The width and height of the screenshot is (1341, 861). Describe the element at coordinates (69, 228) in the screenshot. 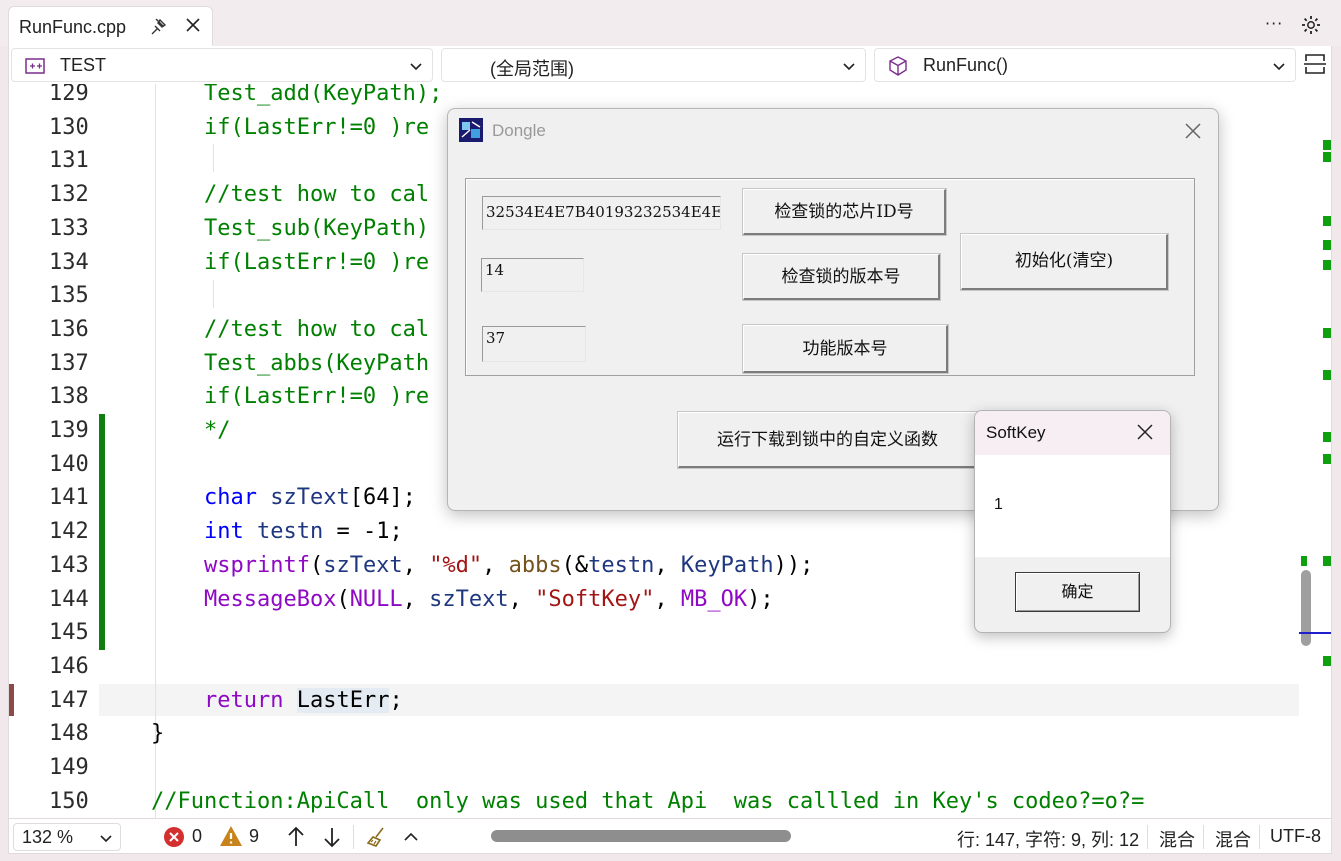

I see `line-number: 133` at that location.